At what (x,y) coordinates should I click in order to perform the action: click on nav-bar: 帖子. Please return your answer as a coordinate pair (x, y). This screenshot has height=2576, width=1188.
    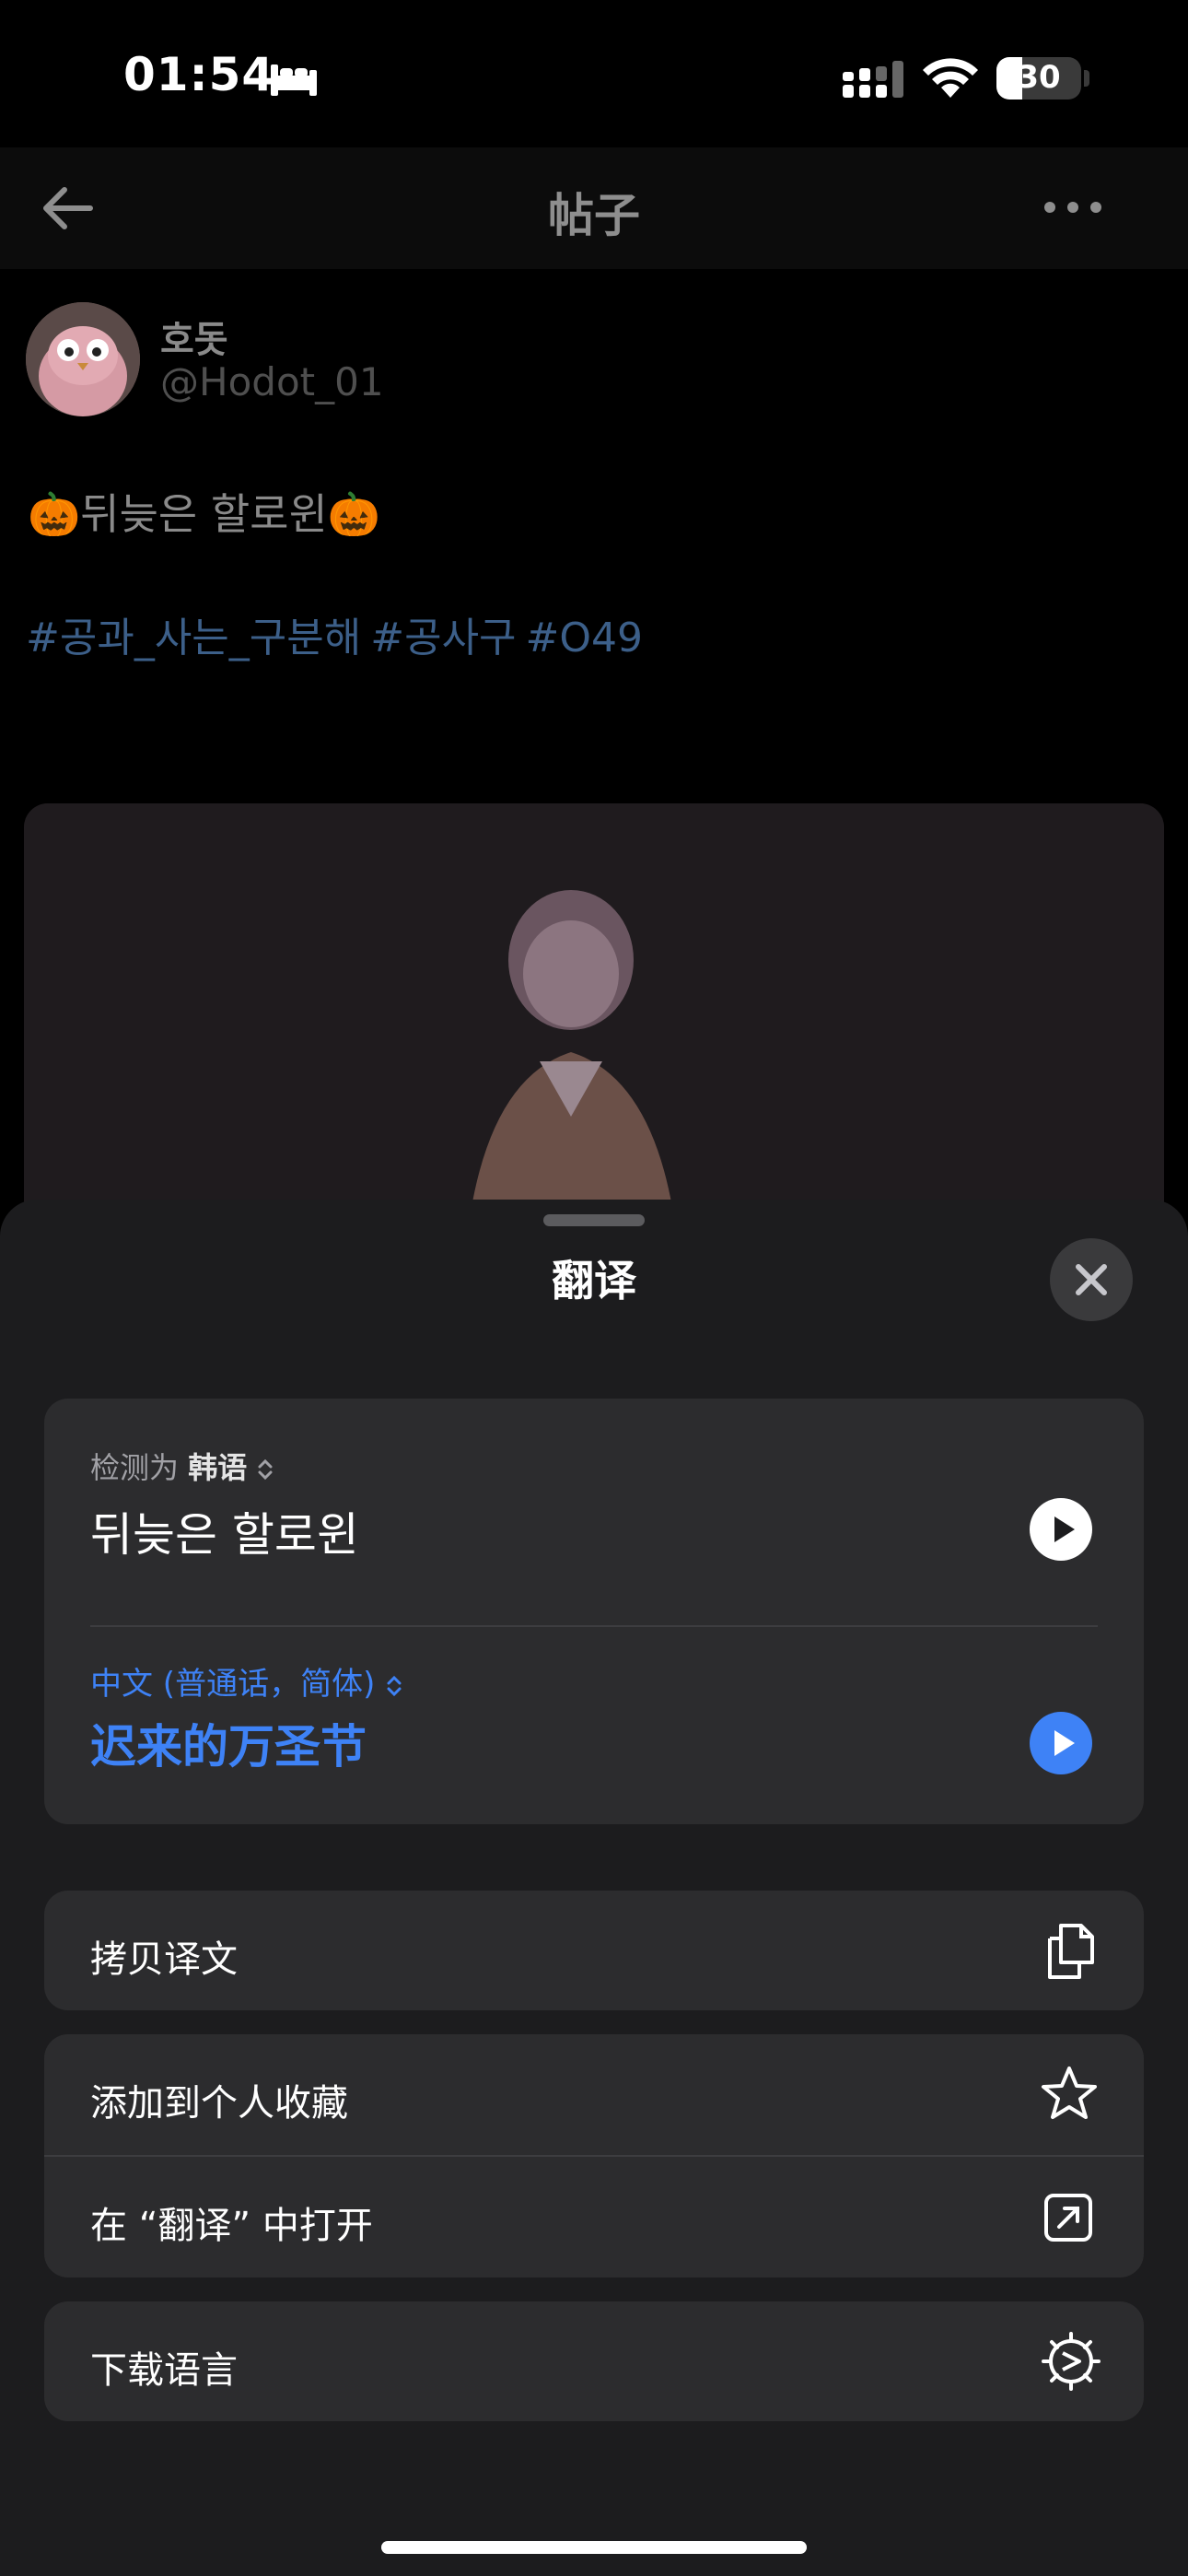
    Looking at the image, I should click on (594, 208).